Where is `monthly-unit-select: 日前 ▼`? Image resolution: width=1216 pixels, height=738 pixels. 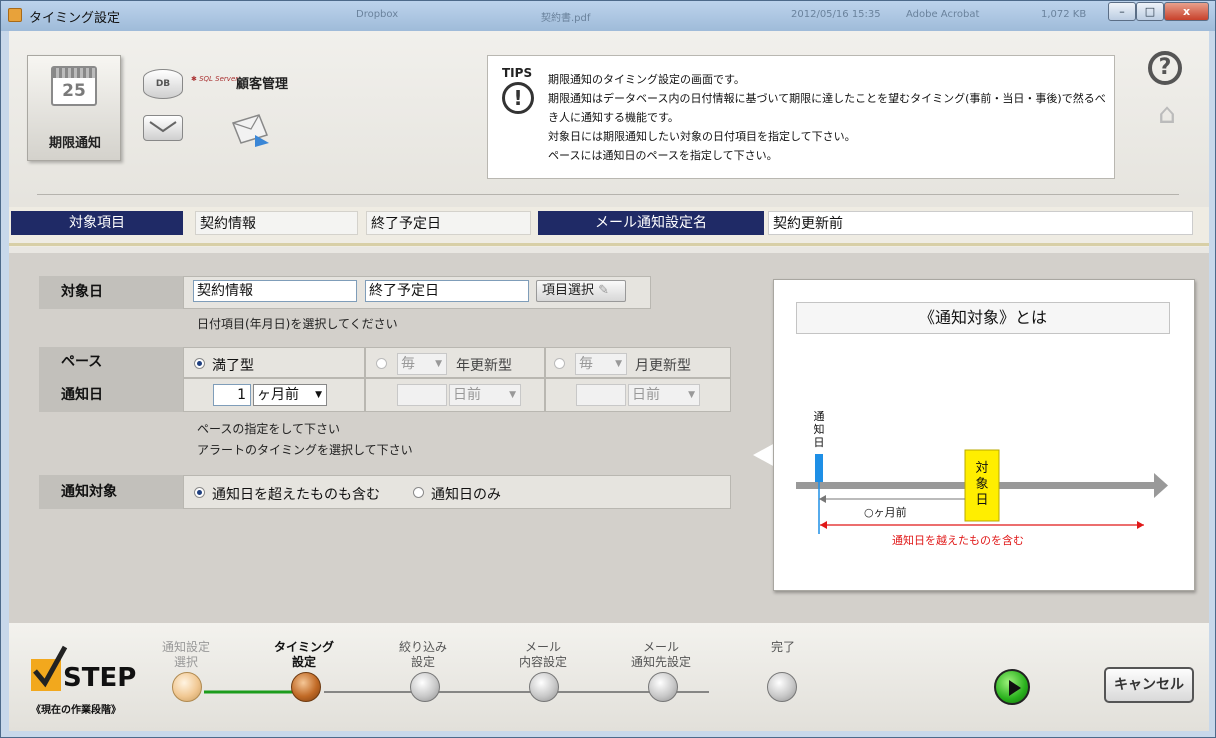
monthly-unit-select: 日前 ▼ is located at coordinates (664, 395).